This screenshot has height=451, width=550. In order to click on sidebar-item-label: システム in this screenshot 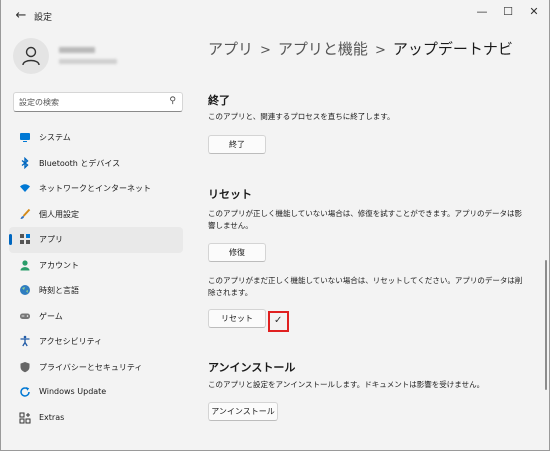, I will do `click(55, 137)`.